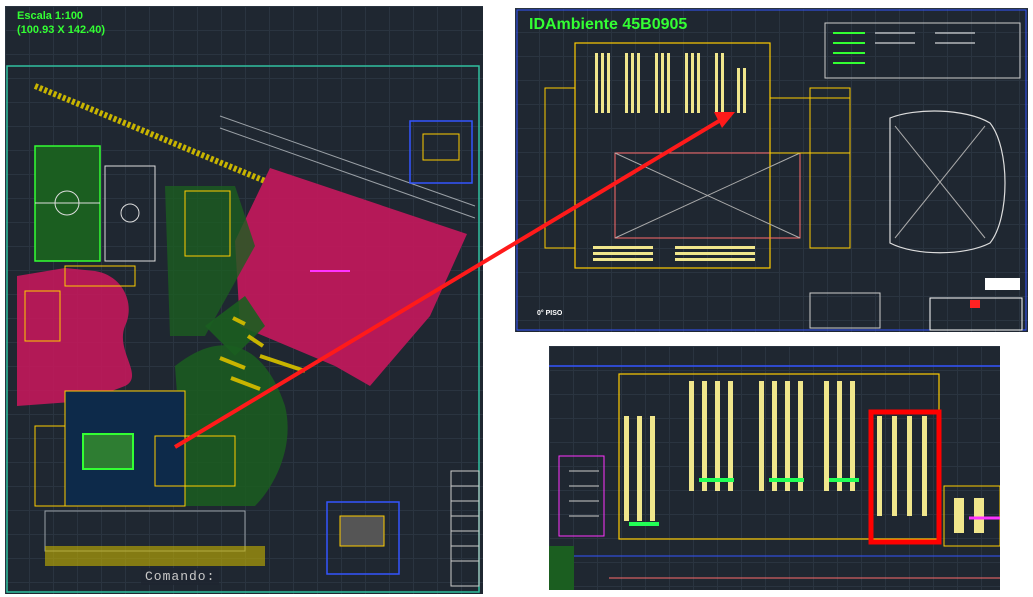 The height and width of the screenshot is (597, 1033). I want to click on command-line-prompt: Comando:, so click(180, 576).